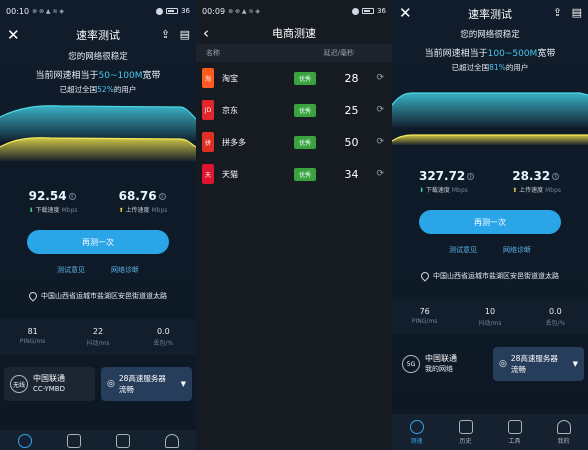 The image size is (588, 450). Describe the element at coordinates (183, 384) in the screenshot. I see `chevron-down-icon: ▼` at that location.